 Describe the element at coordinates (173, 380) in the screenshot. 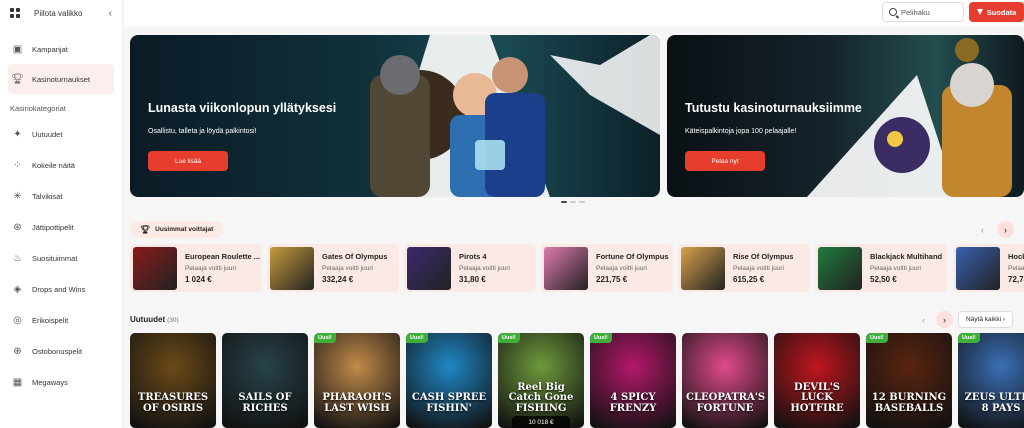

I see `game-tile: TREASURES OF OSIRIS` at that location.